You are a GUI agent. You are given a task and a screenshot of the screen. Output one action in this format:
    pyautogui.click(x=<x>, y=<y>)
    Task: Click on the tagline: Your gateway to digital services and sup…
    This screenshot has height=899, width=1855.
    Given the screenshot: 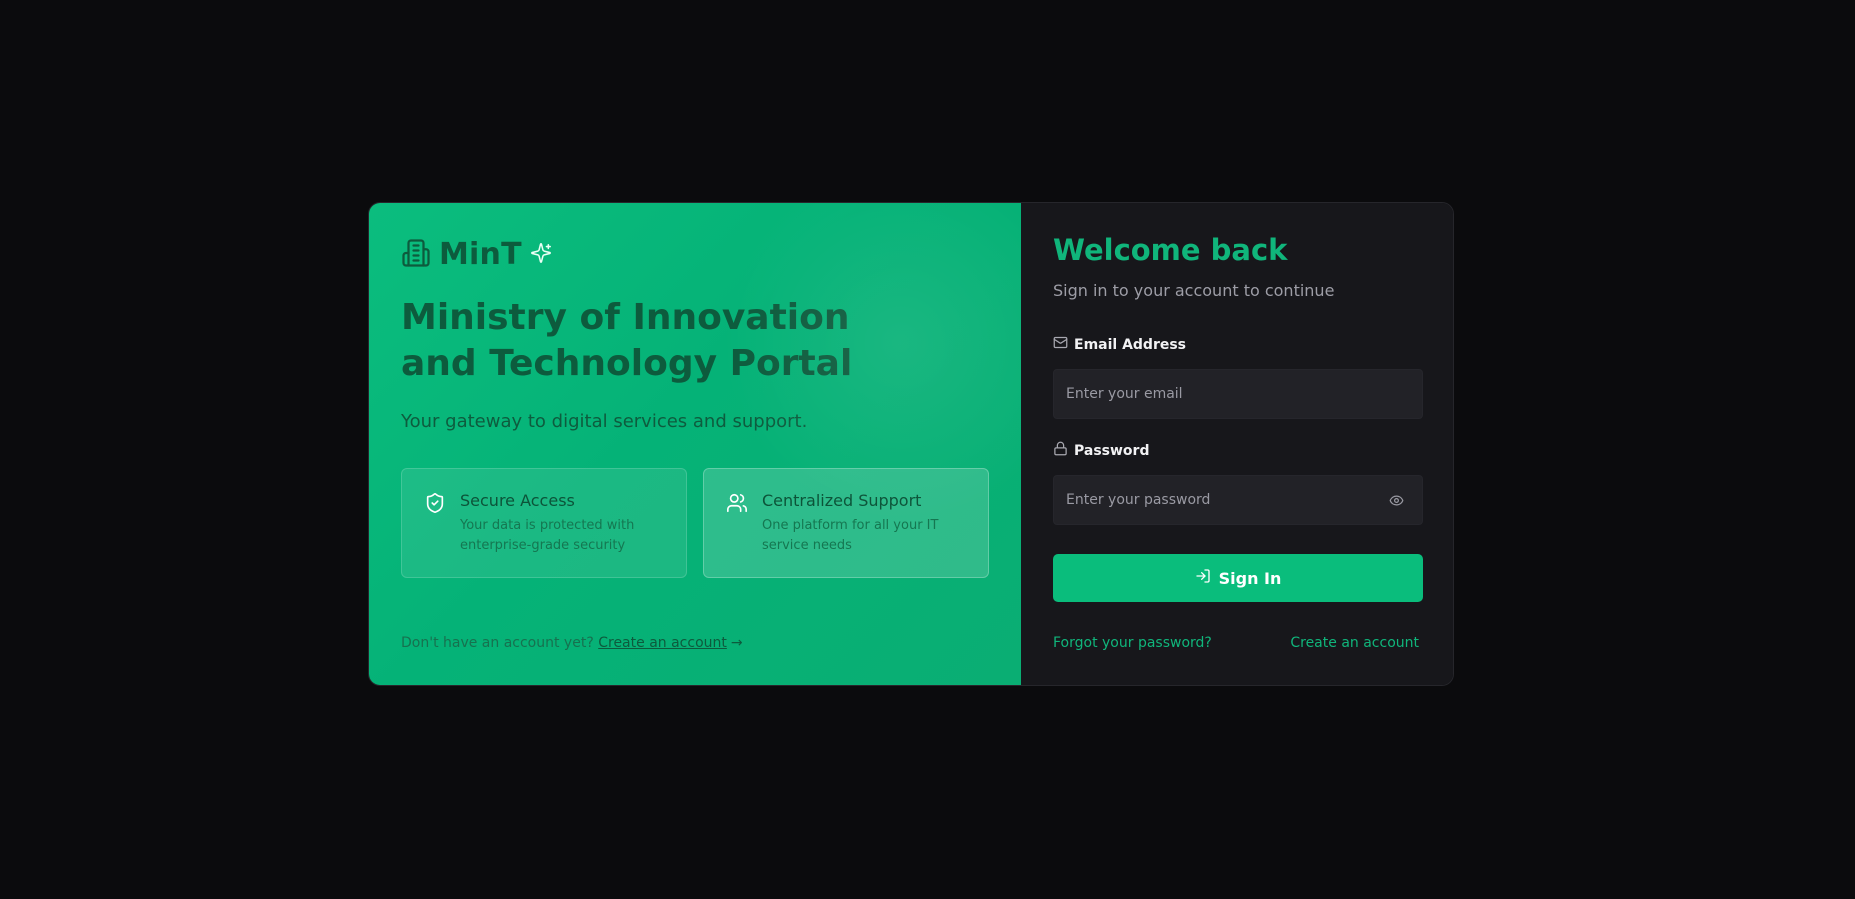 What is the action you would take?
    pyautogui.click(x=604, y=421)
    